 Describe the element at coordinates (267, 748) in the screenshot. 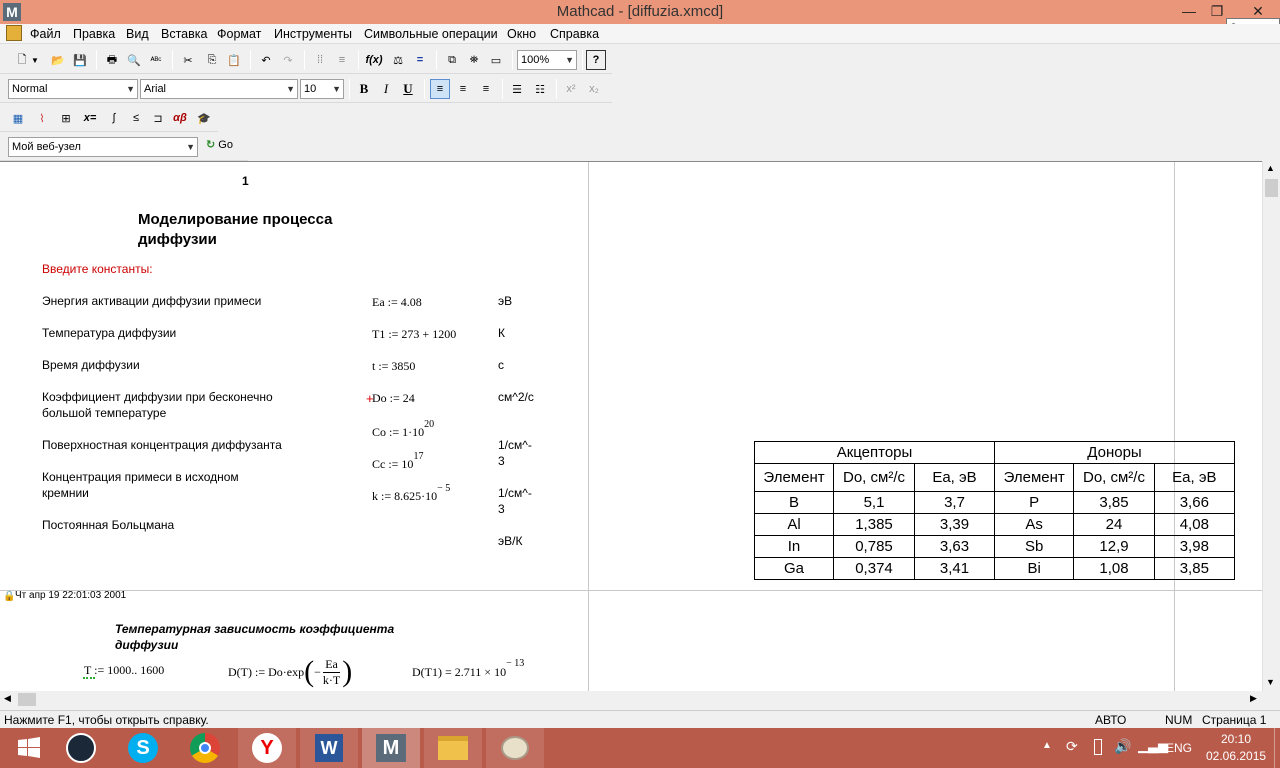

I see `yandex-browser-icon: Y` at that location.